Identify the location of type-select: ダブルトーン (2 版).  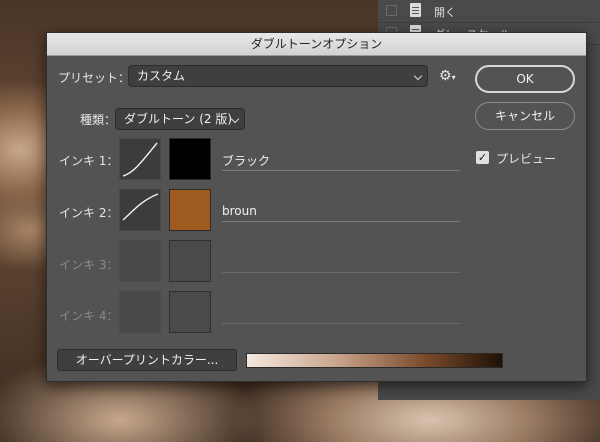
(180, 119).